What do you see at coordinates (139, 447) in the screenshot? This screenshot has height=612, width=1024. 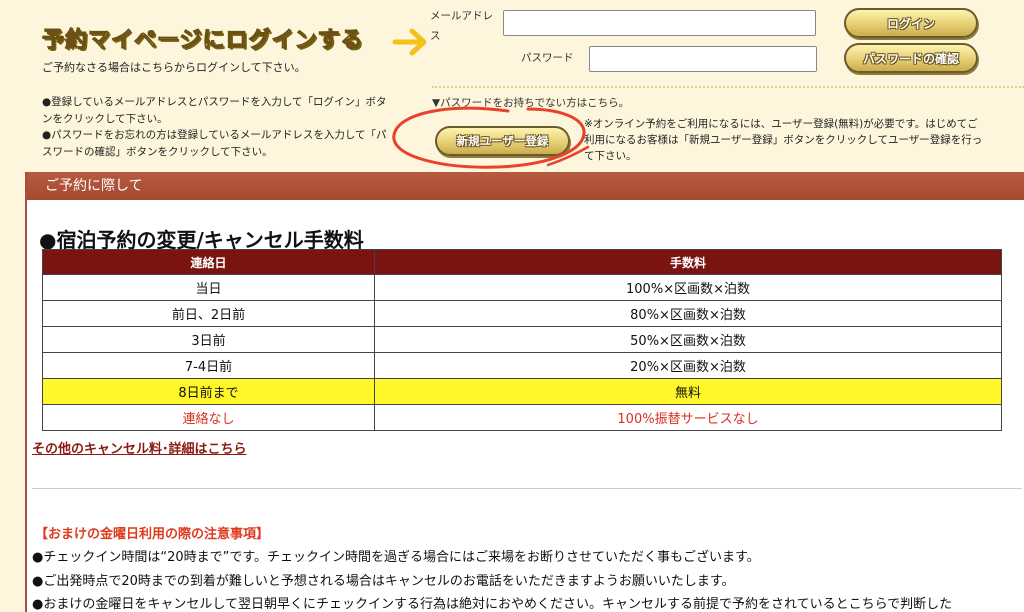 I see `more-cancellation-details-link: その他のキャンセル料･詳細はこちら` at bounding box center [139, 447].